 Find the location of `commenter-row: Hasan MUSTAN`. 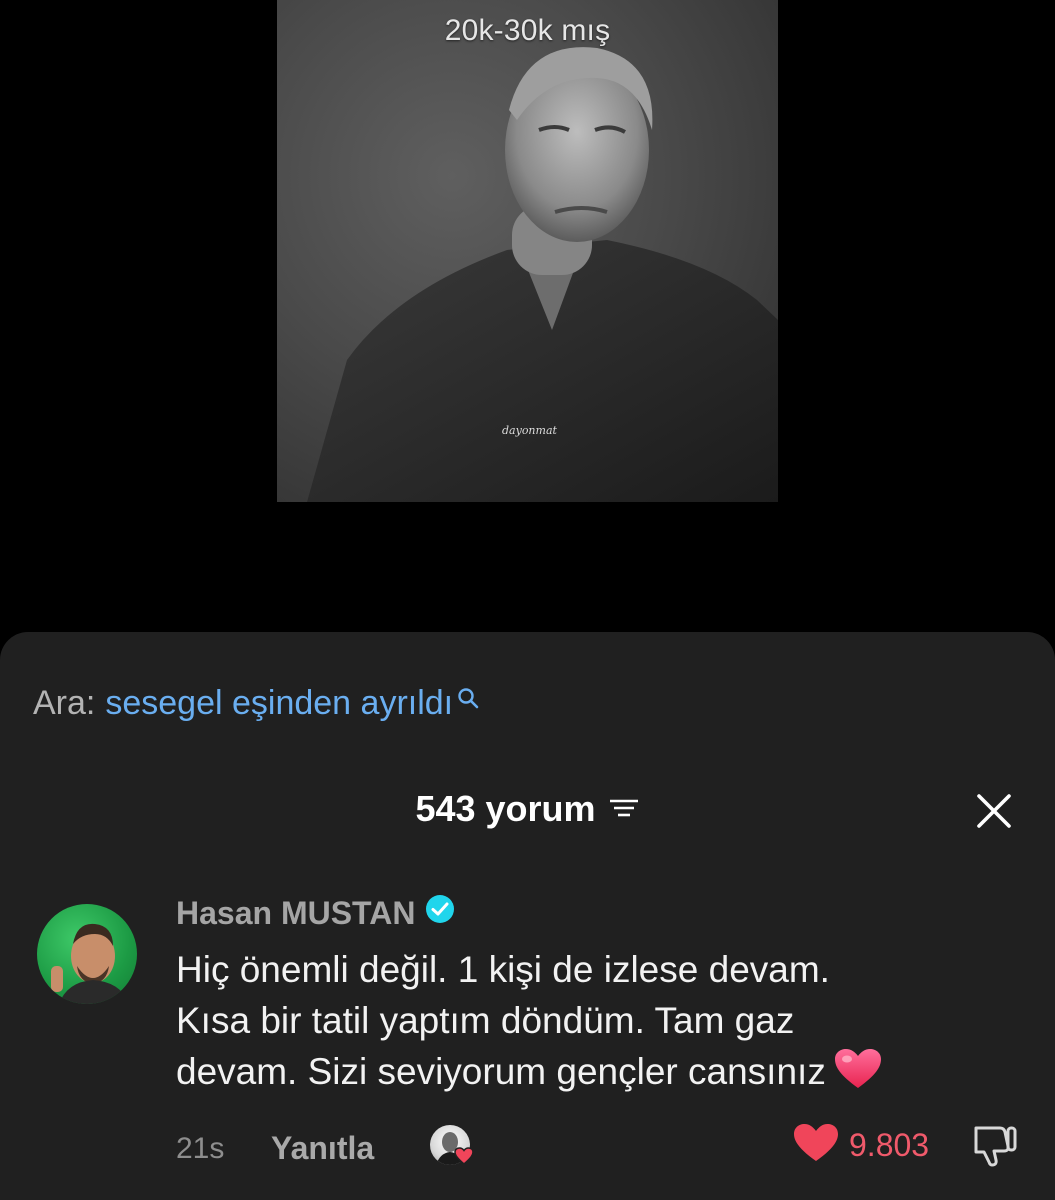

commenter-row: Hasan MUSTAN is located at coordinates (315, 913).